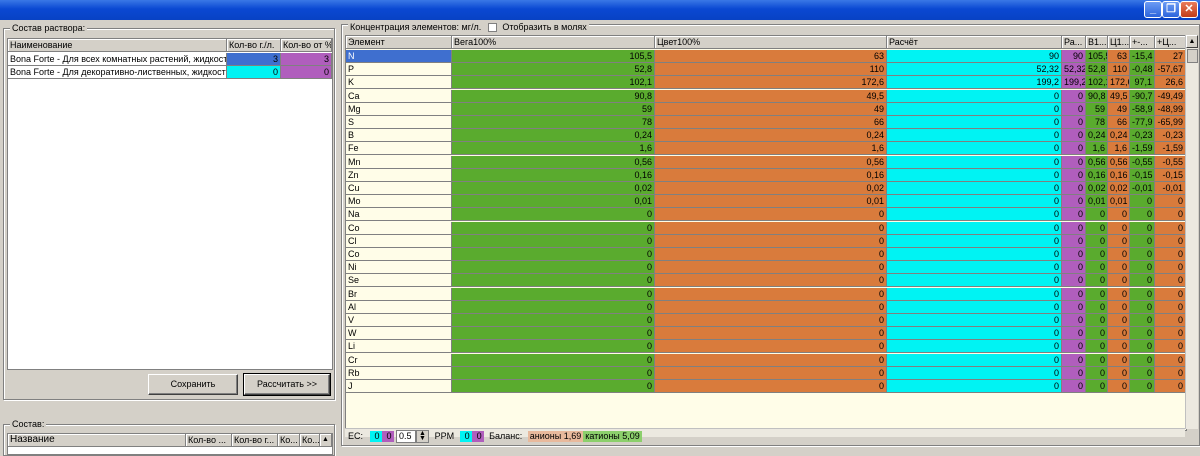 The width and height of the screenshot is (1200, 456). I want to click on cell-b1: 102,1, so click(1097, 83).